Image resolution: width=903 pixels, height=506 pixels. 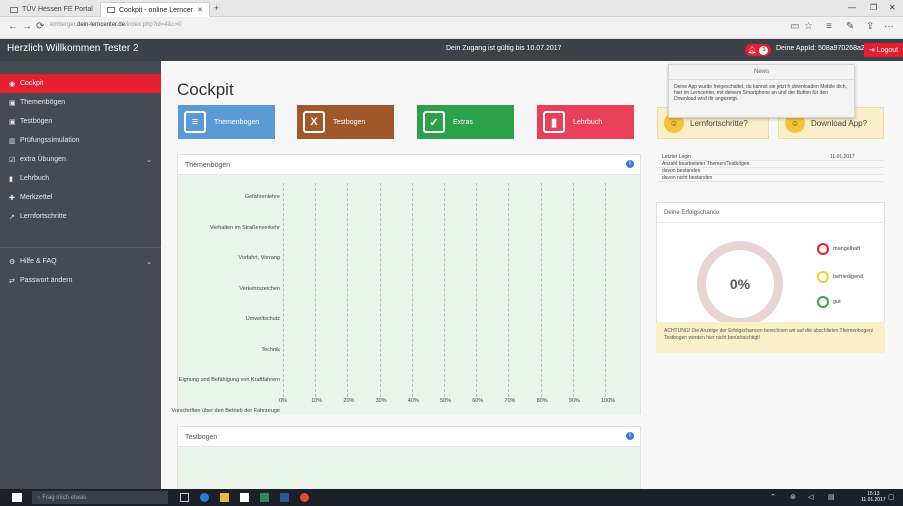 I want to click on chart-tick-label: 80%, so click(x=542, y=401).